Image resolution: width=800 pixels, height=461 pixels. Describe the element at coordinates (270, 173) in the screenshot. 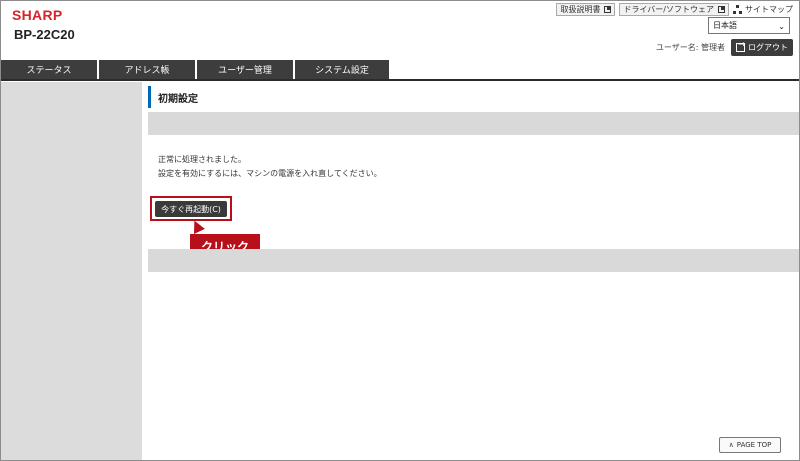

I see `restart-instruction: 設定を有効にするには、マシンの電源を入れ直してください。` at that location.